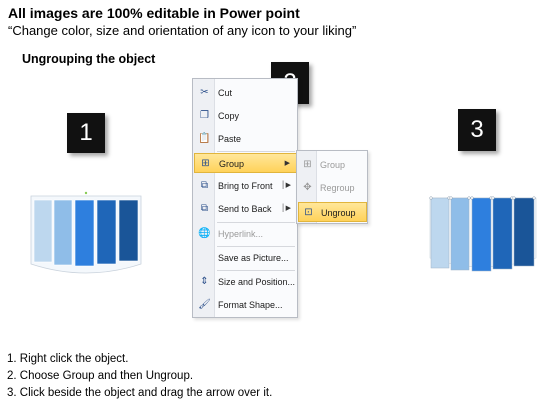  Describe the element at coordinates (100, 376) in the screenshot. I see `step-2-text: 2. Choose Group and then Ungroup.` at that location.